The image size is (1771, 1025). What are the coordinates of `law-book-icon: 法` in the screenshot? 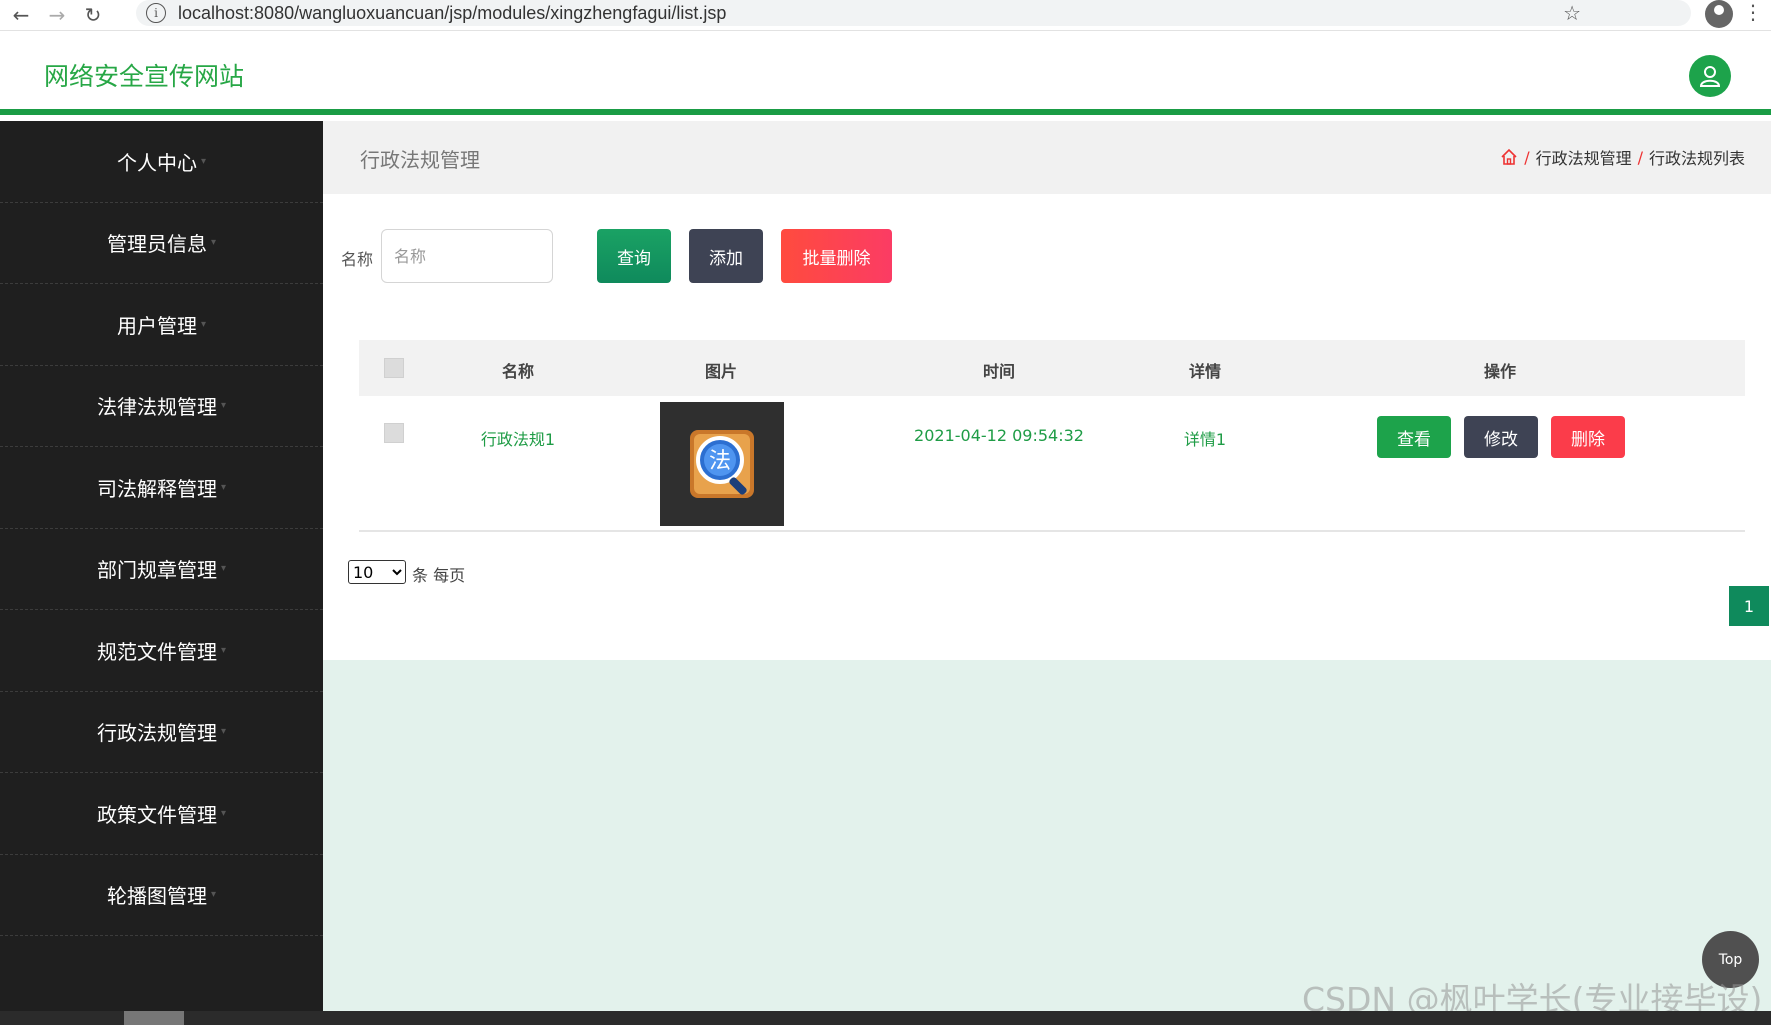 It's located at (722, 464).